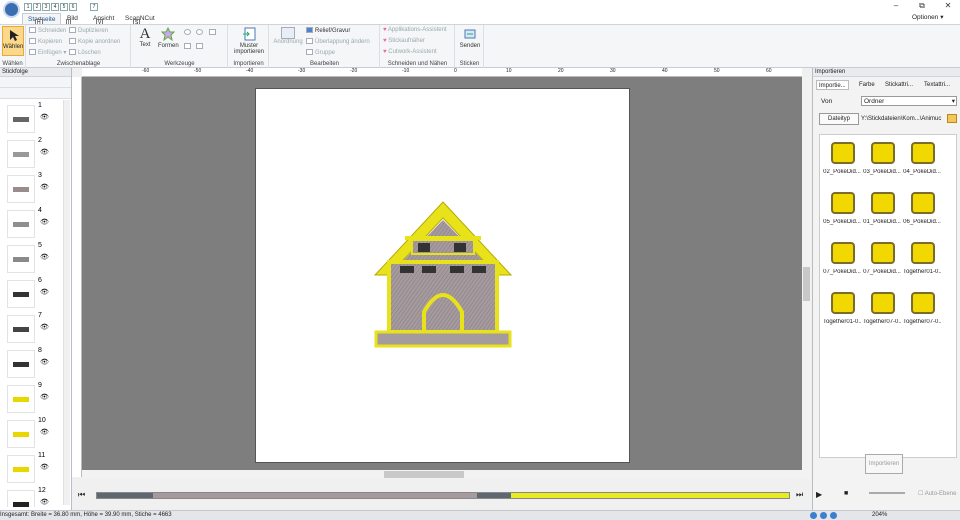  What do you see at coordinates (249, 41) in the screenshot?
I see `import-patterns-button: Muster importieren` at bounding box center [249, 41].